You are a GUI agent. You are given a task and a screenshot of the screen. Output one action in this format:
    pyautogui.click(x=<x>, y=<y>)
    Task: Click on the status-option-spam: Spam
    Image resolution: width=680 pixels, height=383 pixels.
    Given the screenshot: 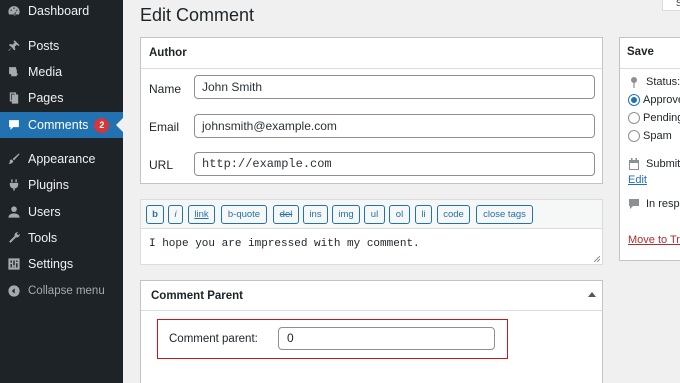 What is the action you would take?
    pyautogui.click(x=650, y=136)
    